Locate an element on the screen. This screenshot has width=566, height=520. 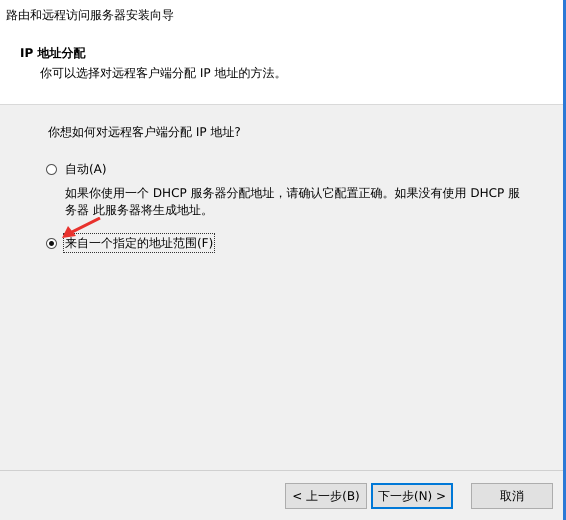
back-button: < 上一步(B) is located at coordinates (326, 495).